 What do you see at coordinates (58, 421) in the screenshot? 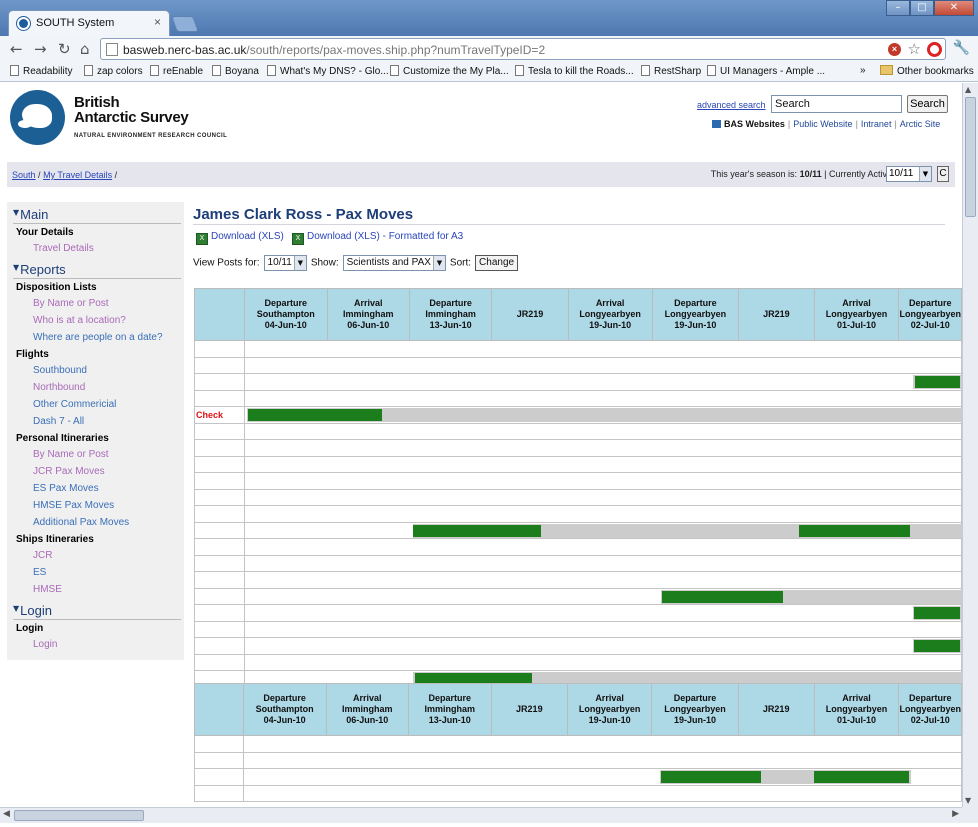
I see `sidebar-item-dash7: Dash 7 - All` at bounding box center [58, 421].